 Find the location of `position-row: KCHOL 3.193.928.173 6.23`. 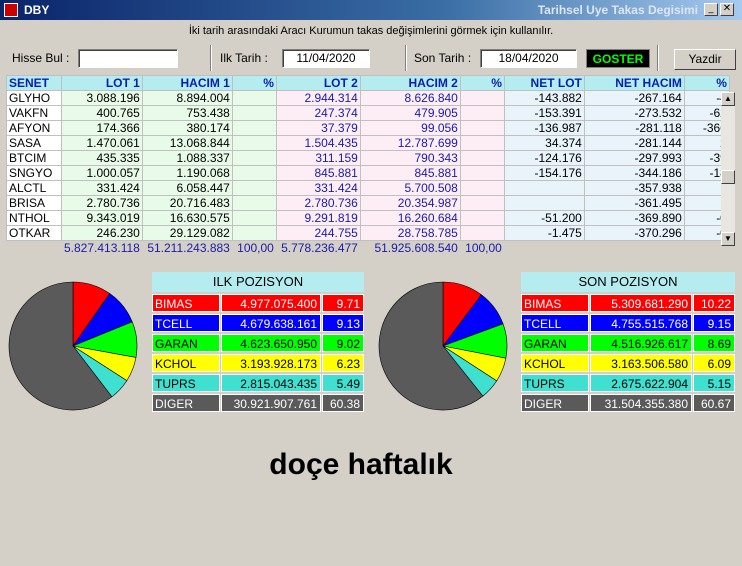

position-row: KCHOL 3.193.928.173 6.23 is located at coordinates (259, 363).